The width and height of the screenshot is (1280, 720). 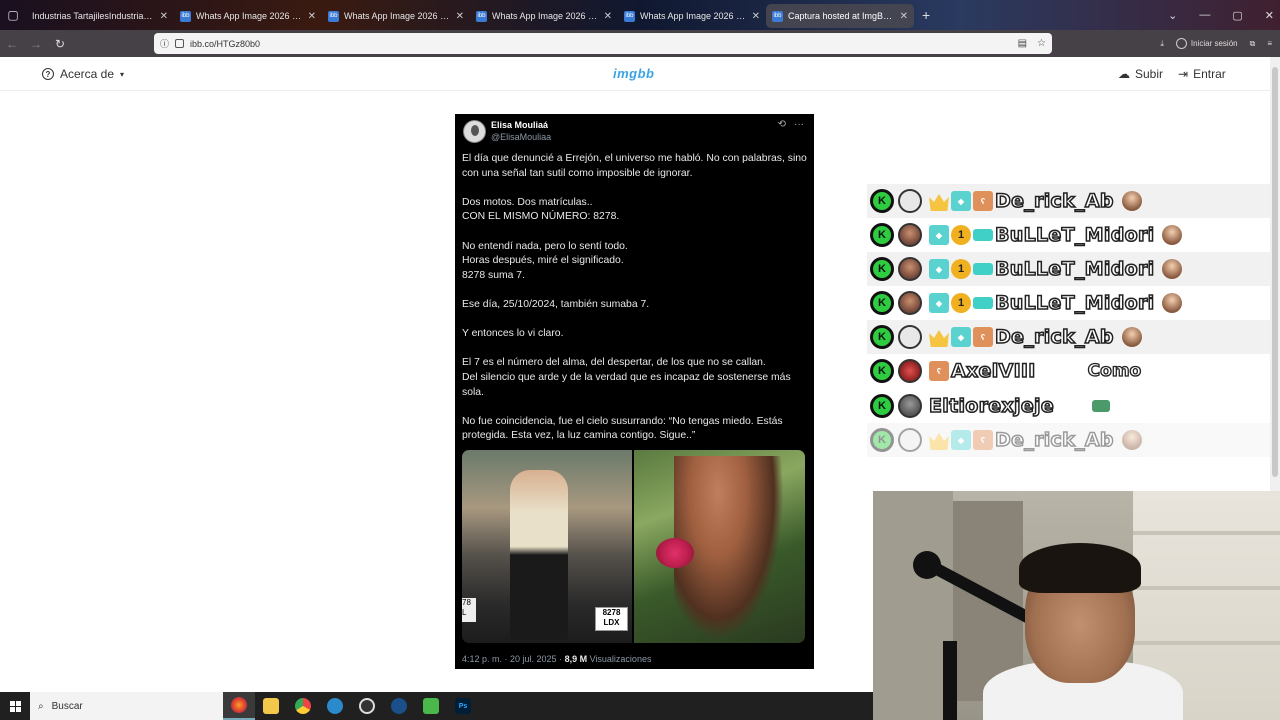 What do you see at coordinates (1209, 74) in the screenshot?
I see `login-label: Entrar` at bounding box center [1209, 74].